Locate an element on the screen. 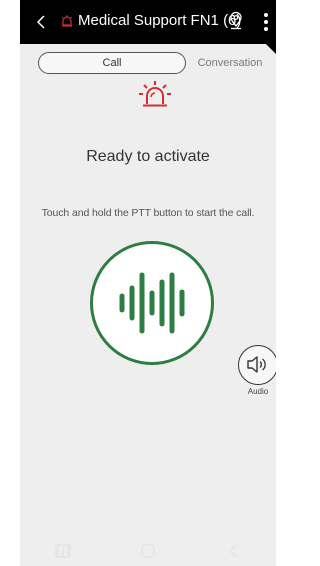  system-nav-bar is located at coordinates (148, 551).